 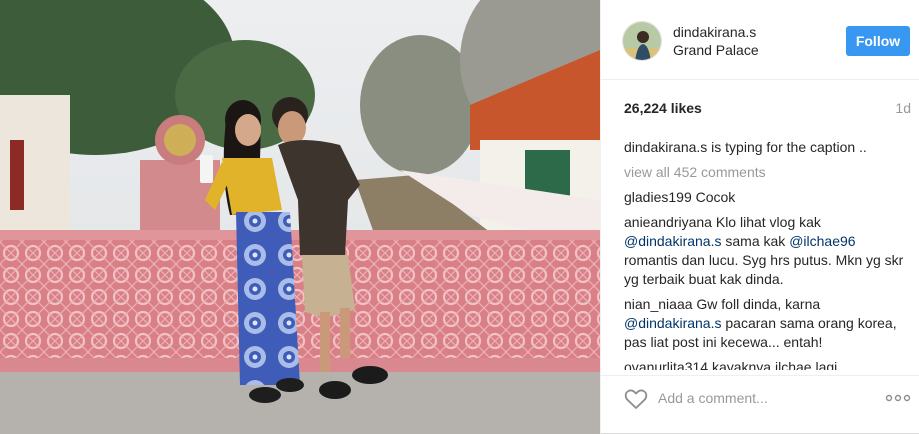 I want to click on comment-text: Gw foll dinda, karna, so click(x=758, y=304).